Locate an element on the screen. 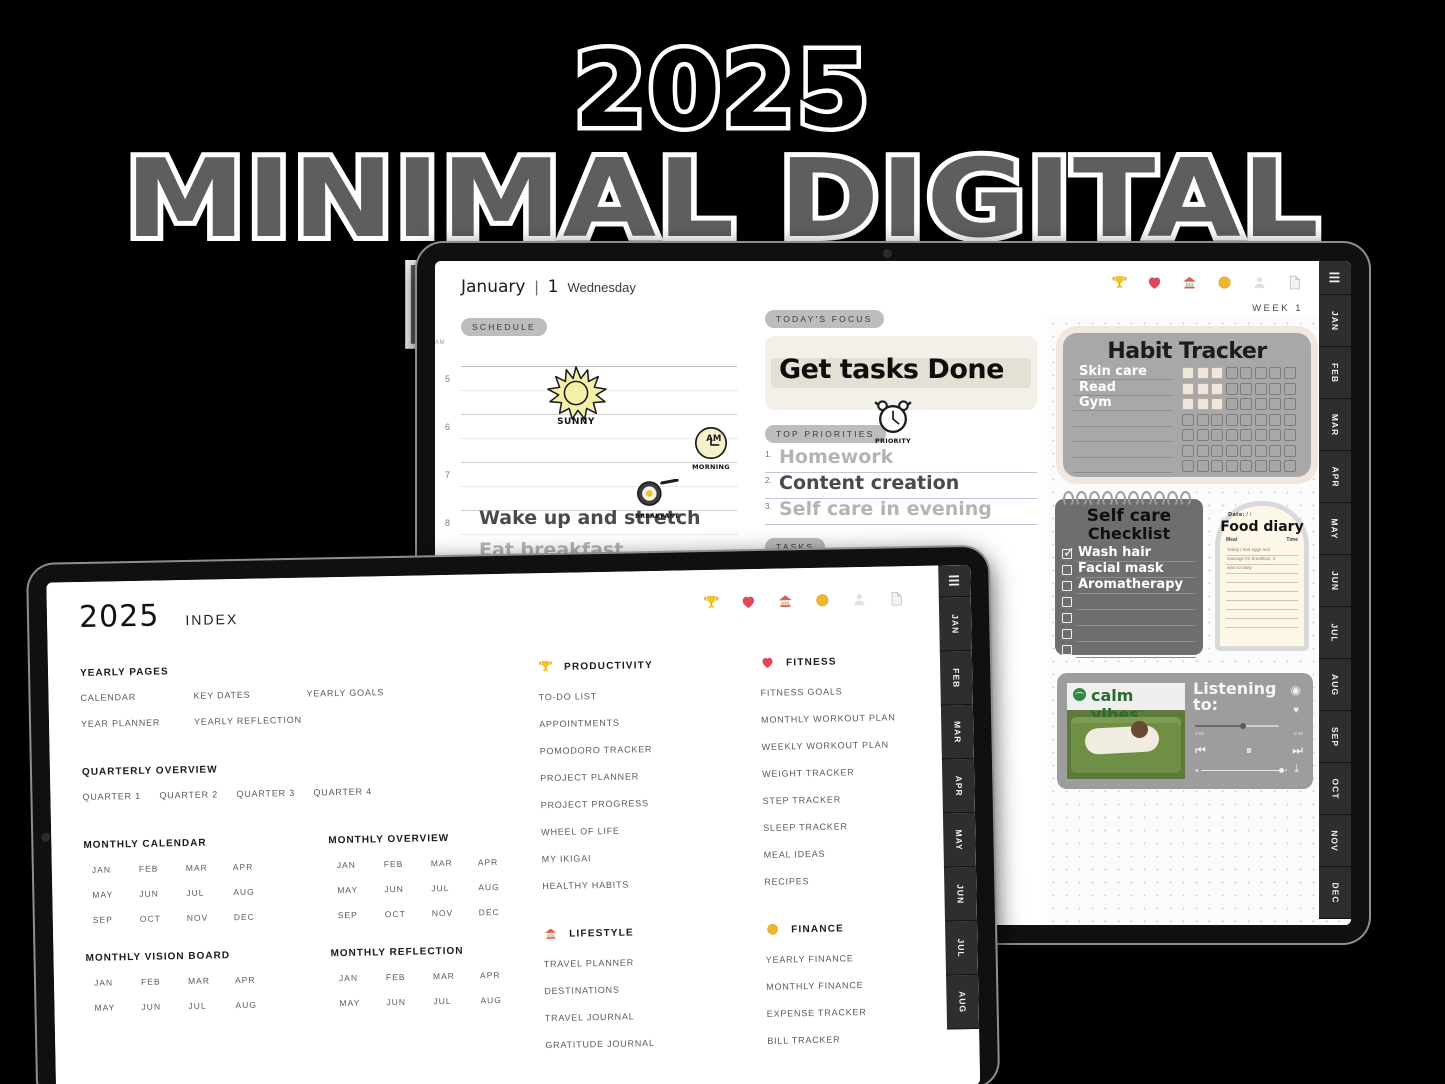  self-care-item: Facial mask is located at coordinates (1129, 569).